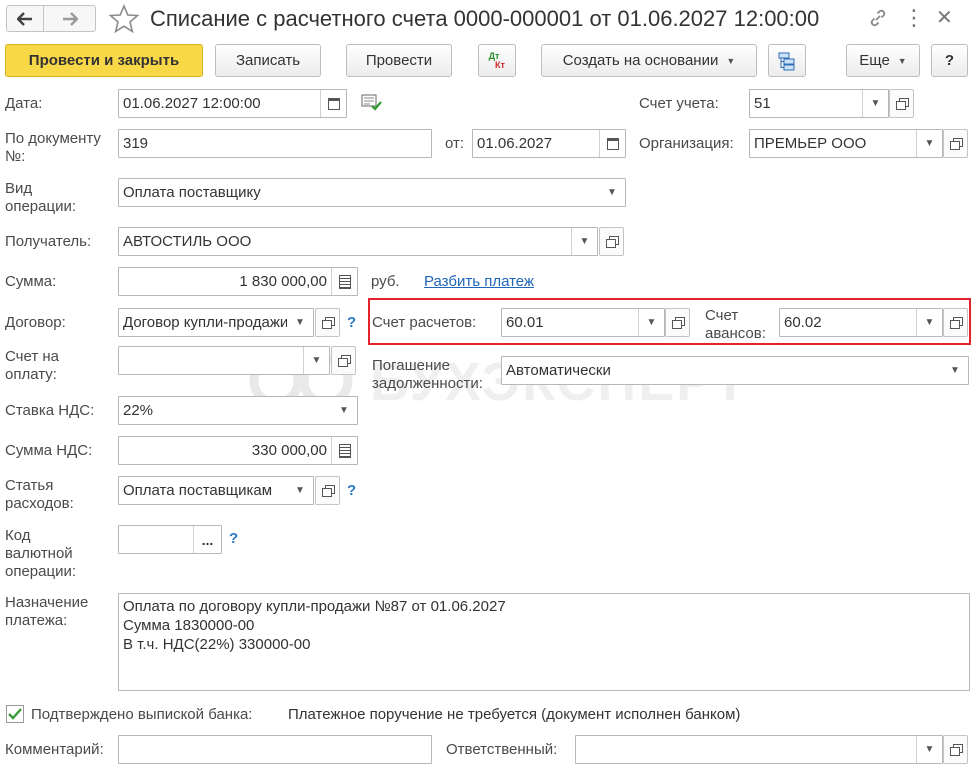 The width and height of the screenshot is (972, 769). Describe the element at coordinates (929, 143) in the screenshot. I see `organization-dropdown-button: ▼` at that location.